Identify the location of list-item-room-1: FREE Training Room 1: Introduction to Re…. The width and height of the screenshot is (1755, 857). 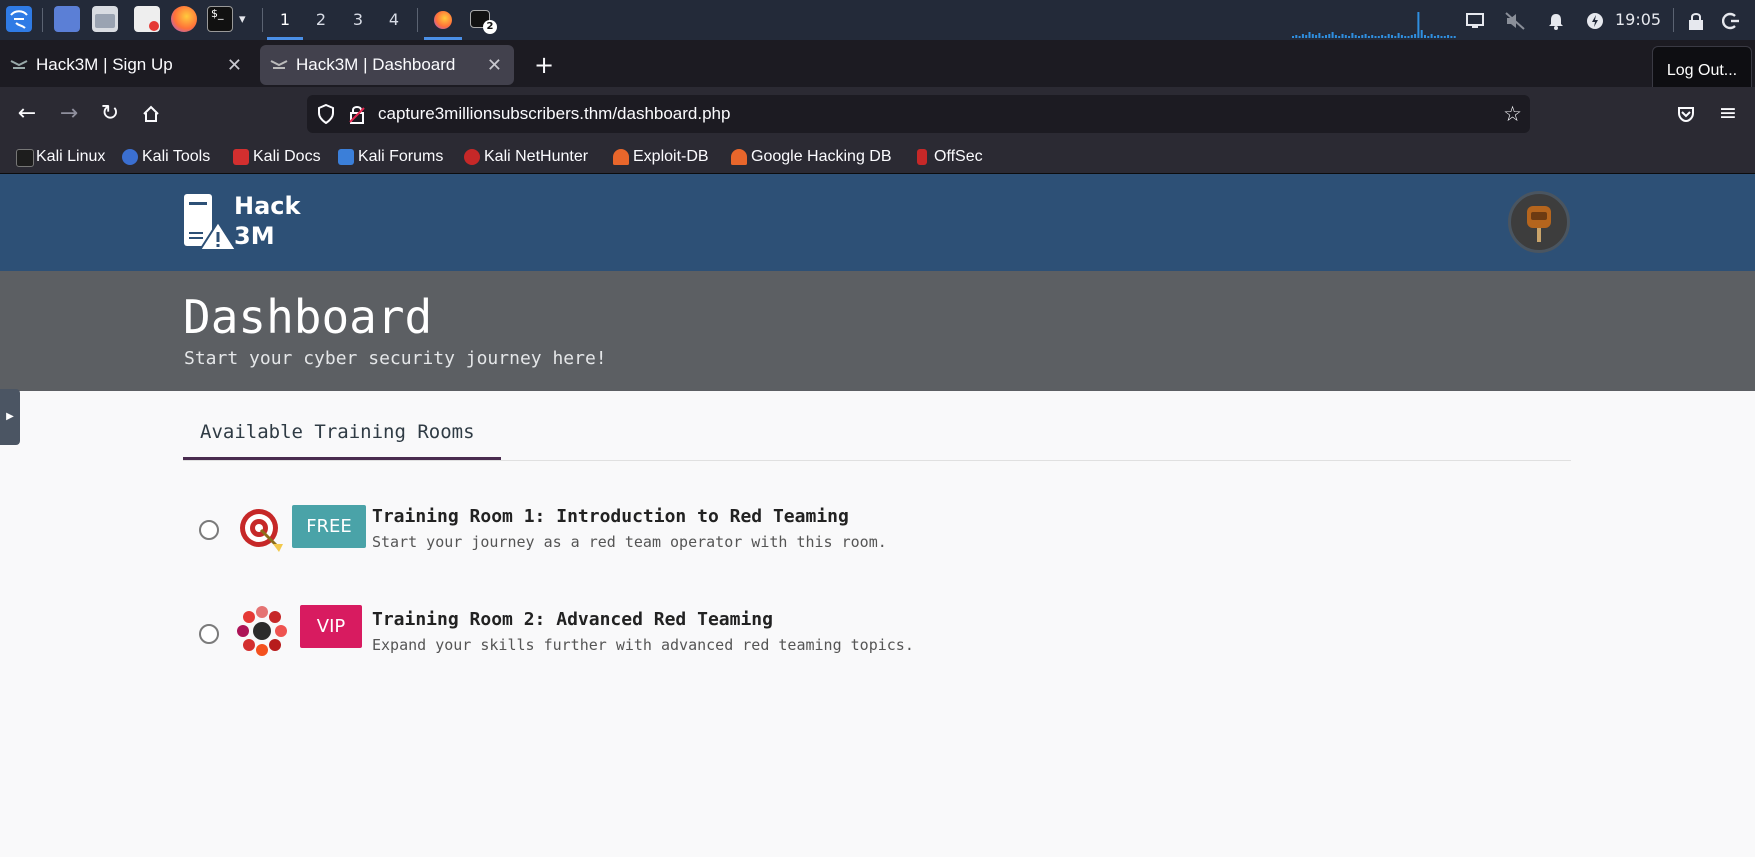
(633, 530).